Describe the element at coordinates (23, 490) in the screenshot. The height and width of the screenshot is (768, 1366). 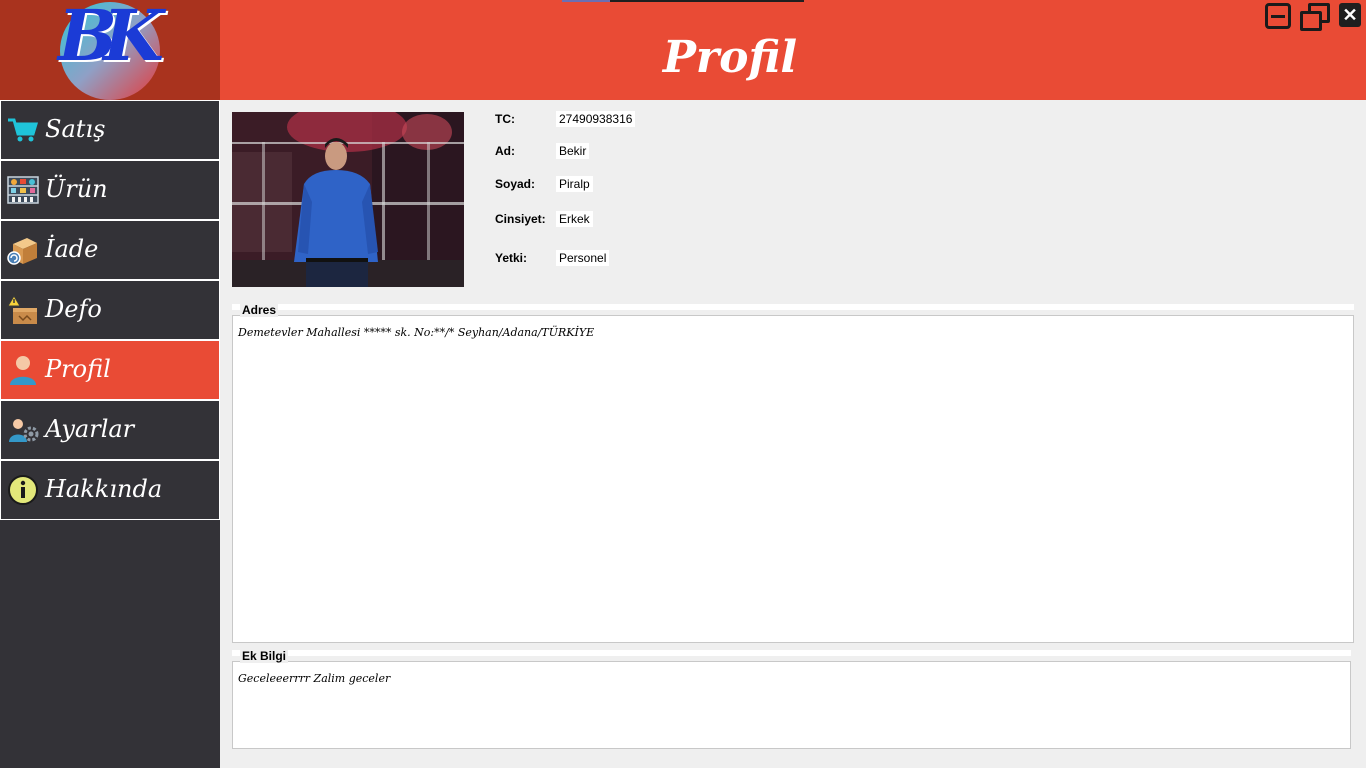
I see `info-icon` at that location.